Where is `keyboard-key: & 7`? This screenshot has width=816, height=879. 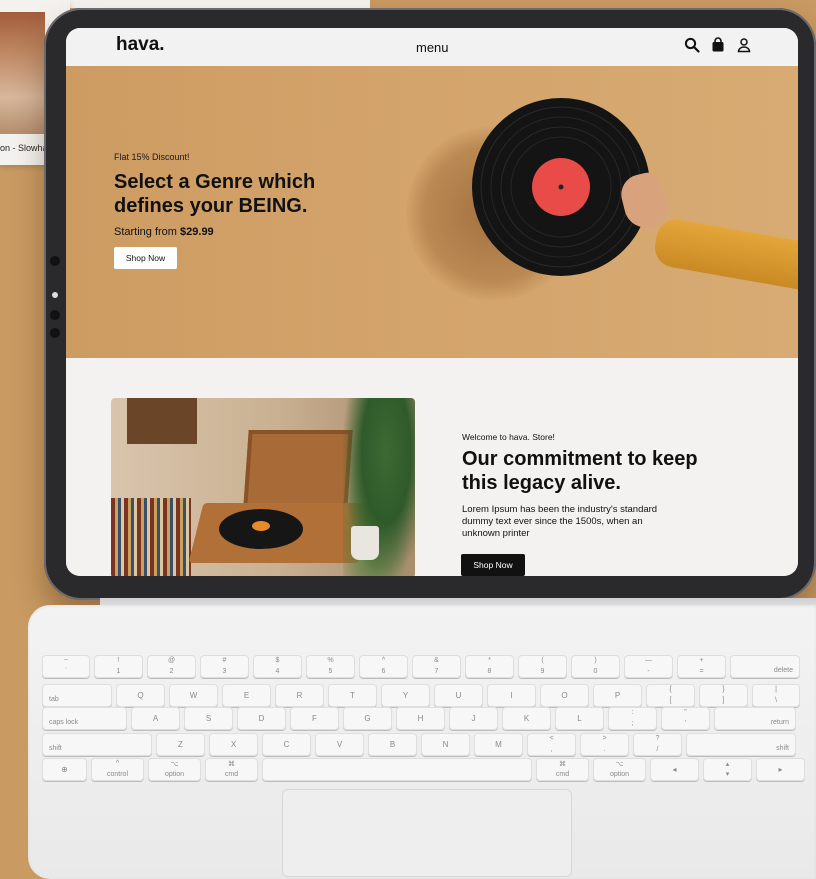 keyboard-key: & 7 is located at coordinates (436, 666).